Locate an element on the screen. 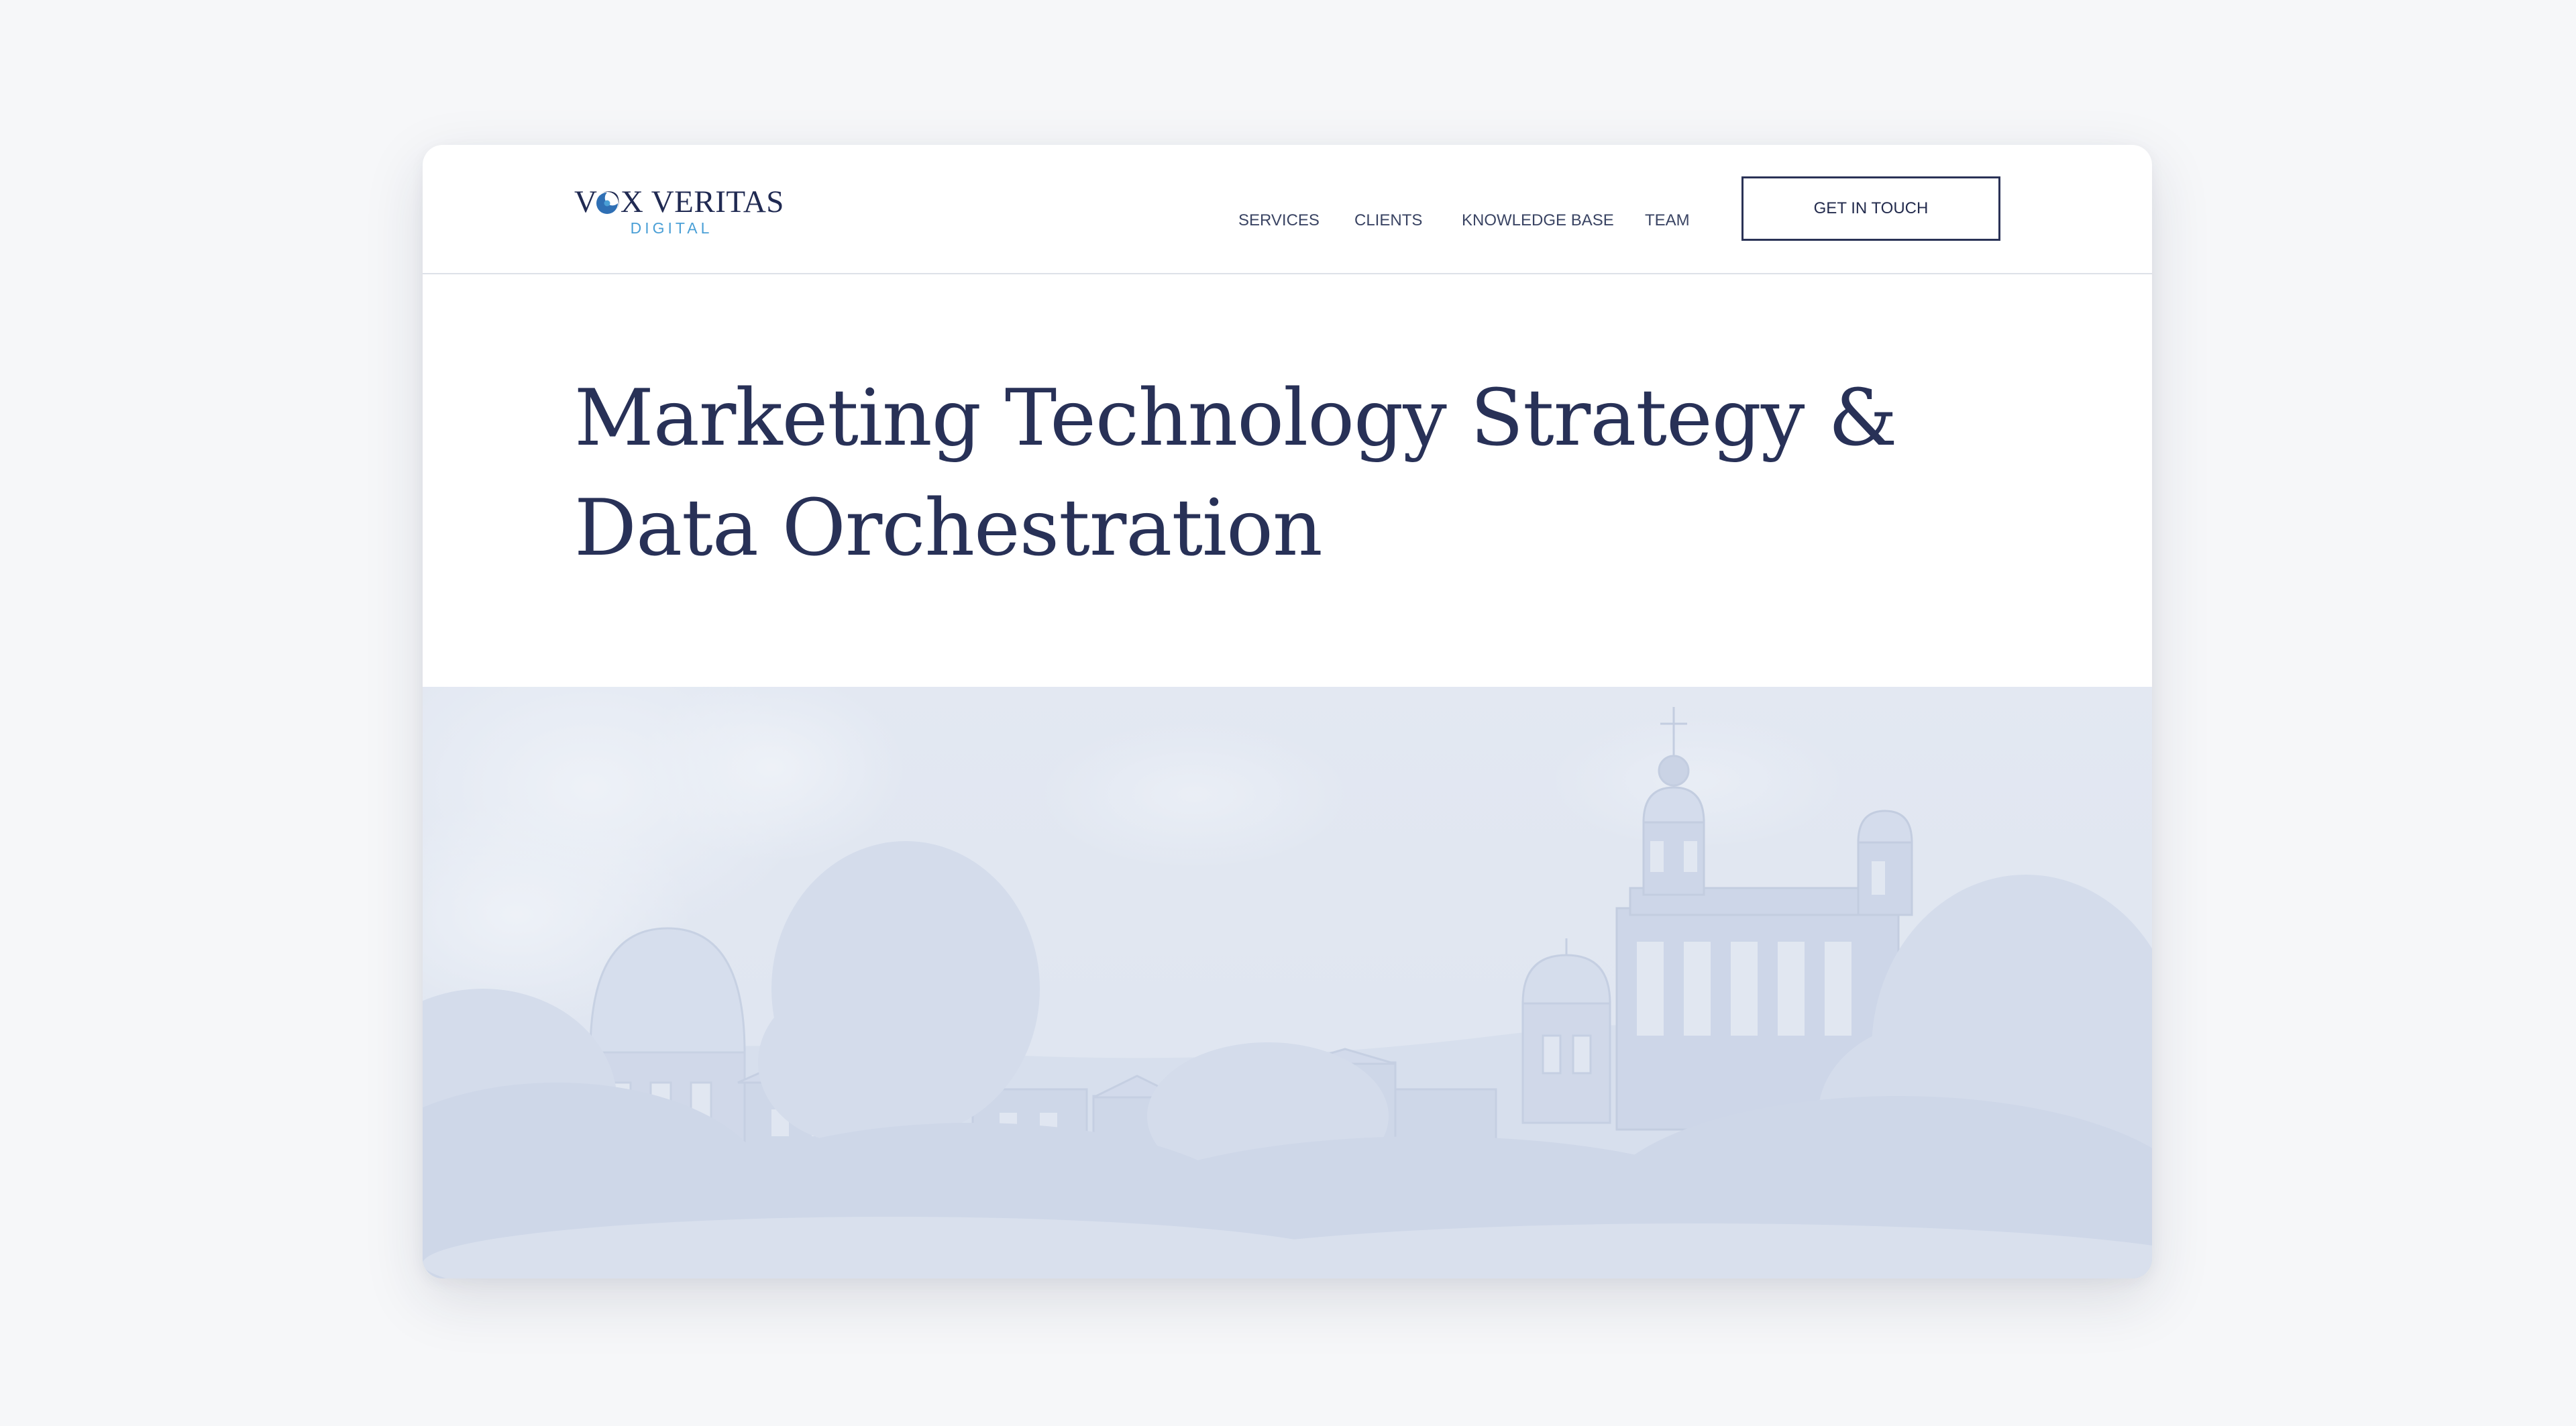 The width and height of the screenshot is (2576, 1426). nav-item-services: SERVICES is located at coordinates (1279, 220).